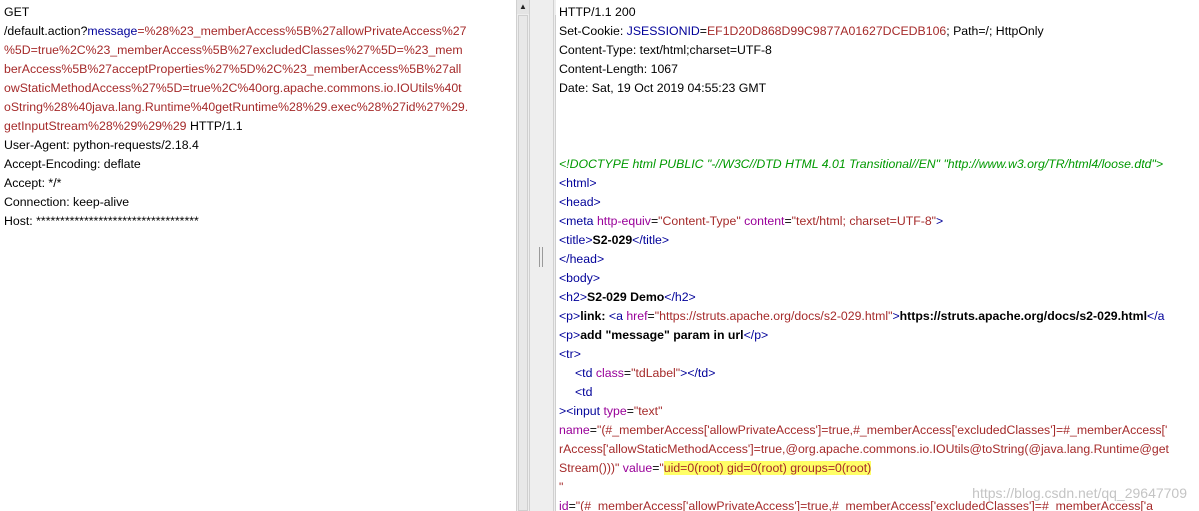 The image size is (1199, 511). What do you see at coordinates (523, 7) in the screenshot?
I see `scroll-up-arrow-icon: ▲` at bounding box center [523, 7].